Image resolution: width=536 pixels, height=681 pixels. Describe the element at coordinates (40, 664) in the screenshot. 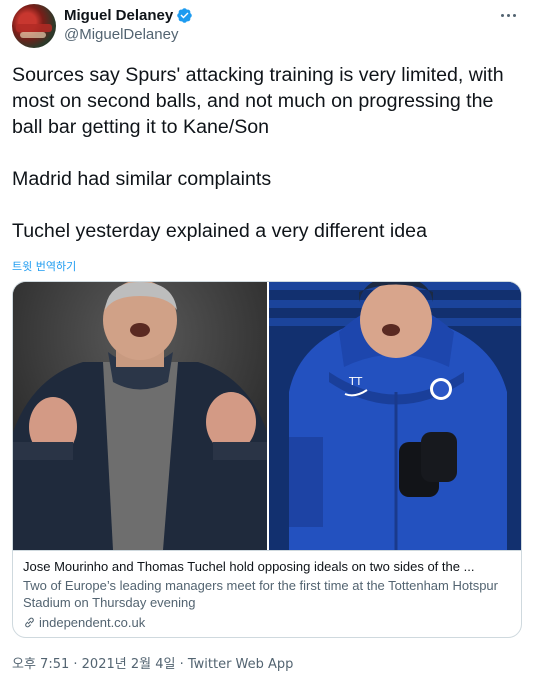

I see `tweet-time: 오후 7:51` at that location.